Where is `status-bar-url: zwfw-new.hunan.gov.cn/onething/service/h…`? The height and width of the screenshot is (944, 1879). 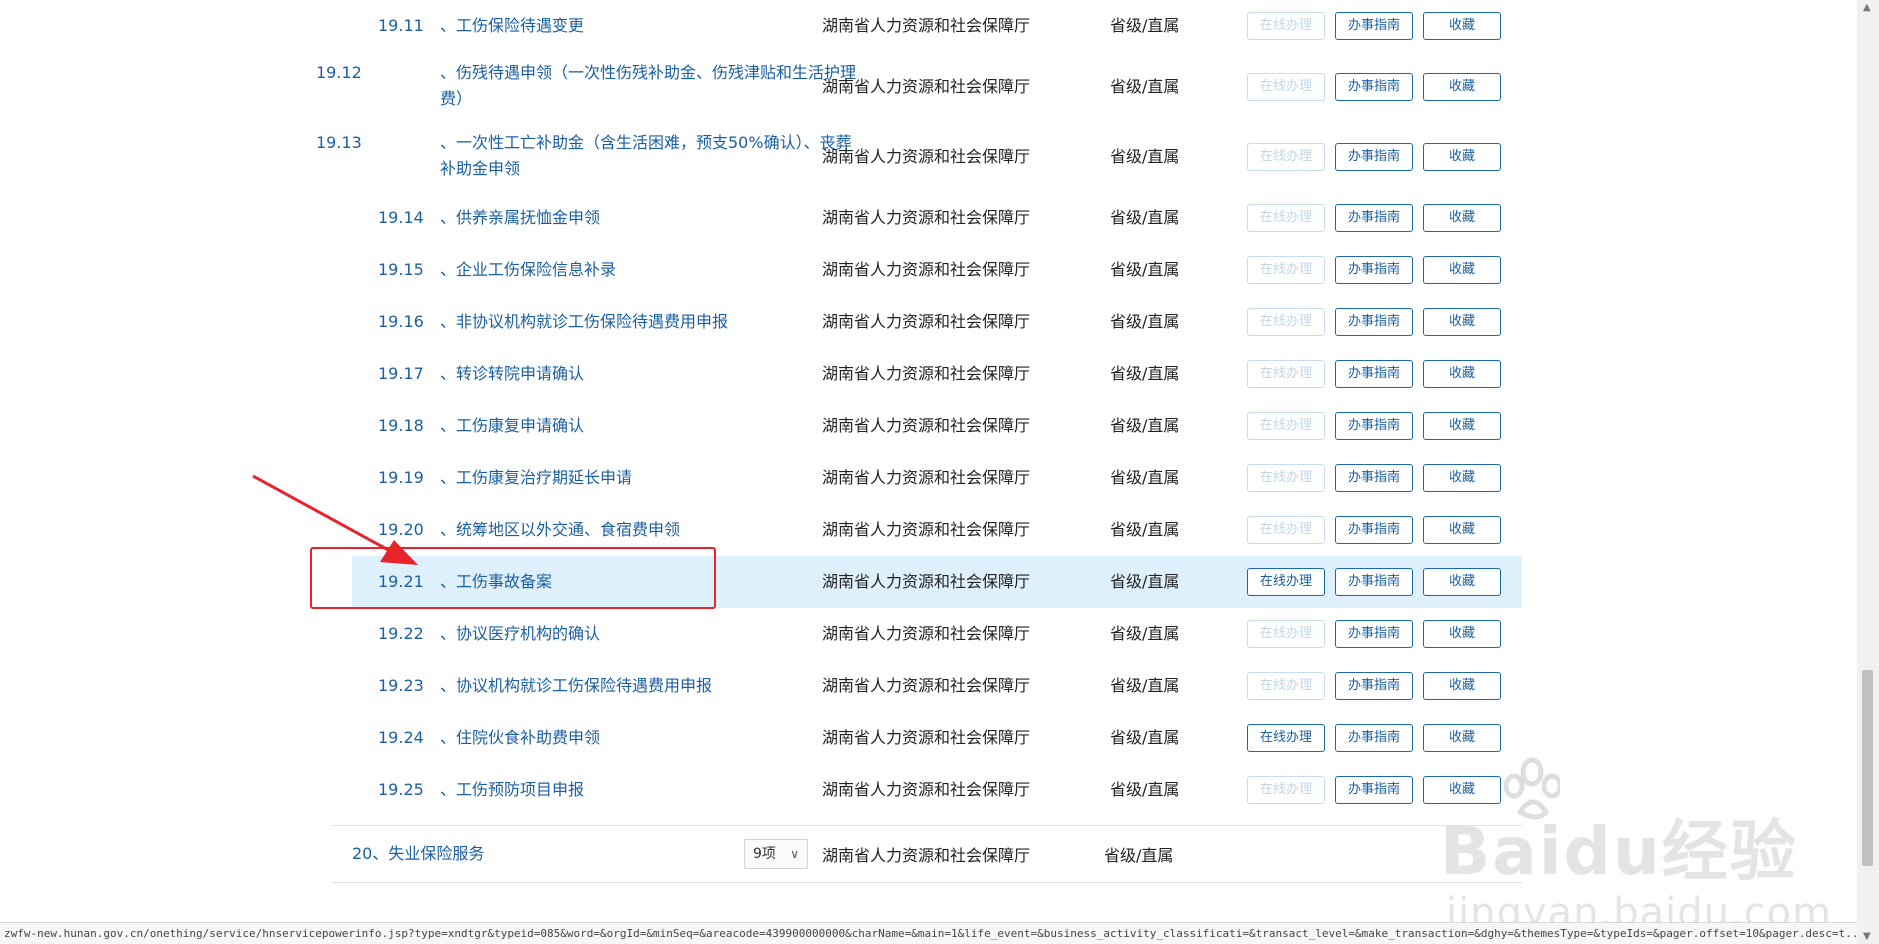 status-bar-url: zwfw-new.hunan.gov.cn/onething/service/h… is located at coordinates (928, 933).